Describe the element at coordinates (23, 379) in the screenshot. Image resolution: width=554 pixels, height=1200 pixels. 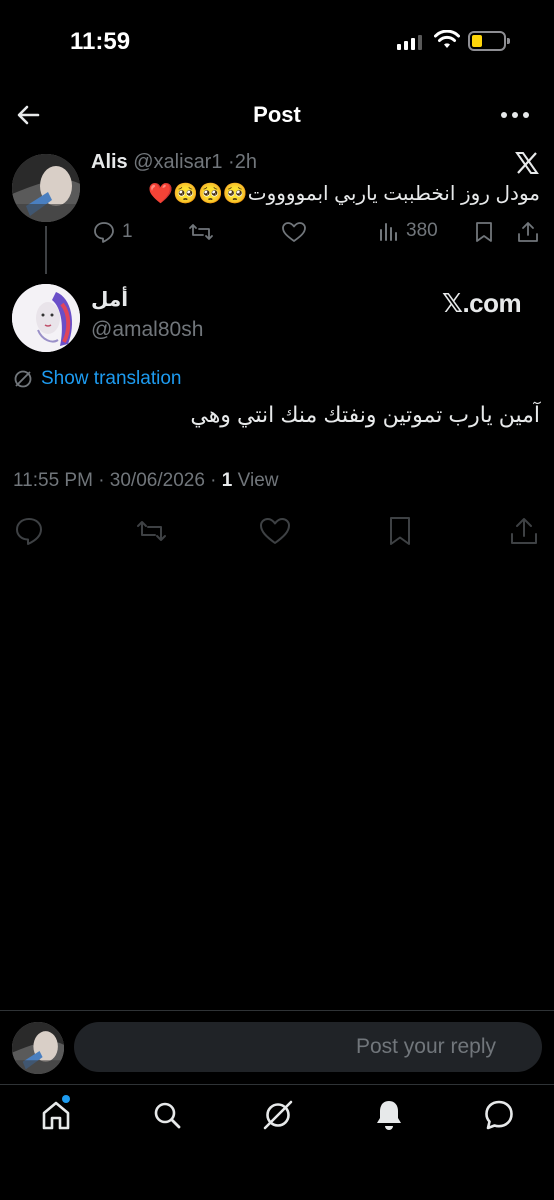
I see `translate-globe-icon` at that location.